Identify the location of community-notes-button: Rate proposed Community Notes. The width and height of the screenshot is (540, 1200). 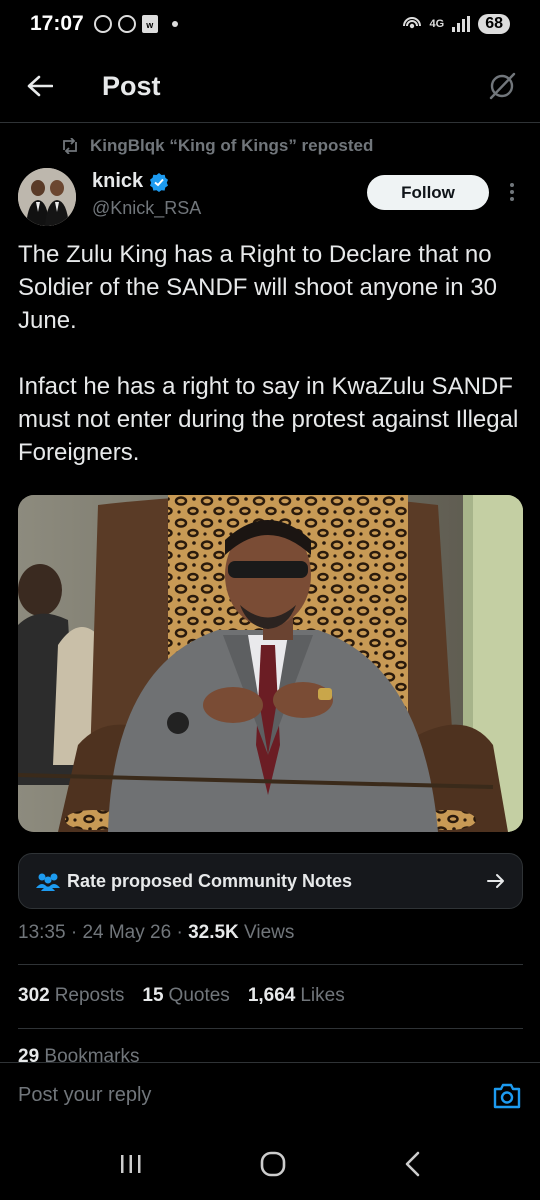
(270, 881).